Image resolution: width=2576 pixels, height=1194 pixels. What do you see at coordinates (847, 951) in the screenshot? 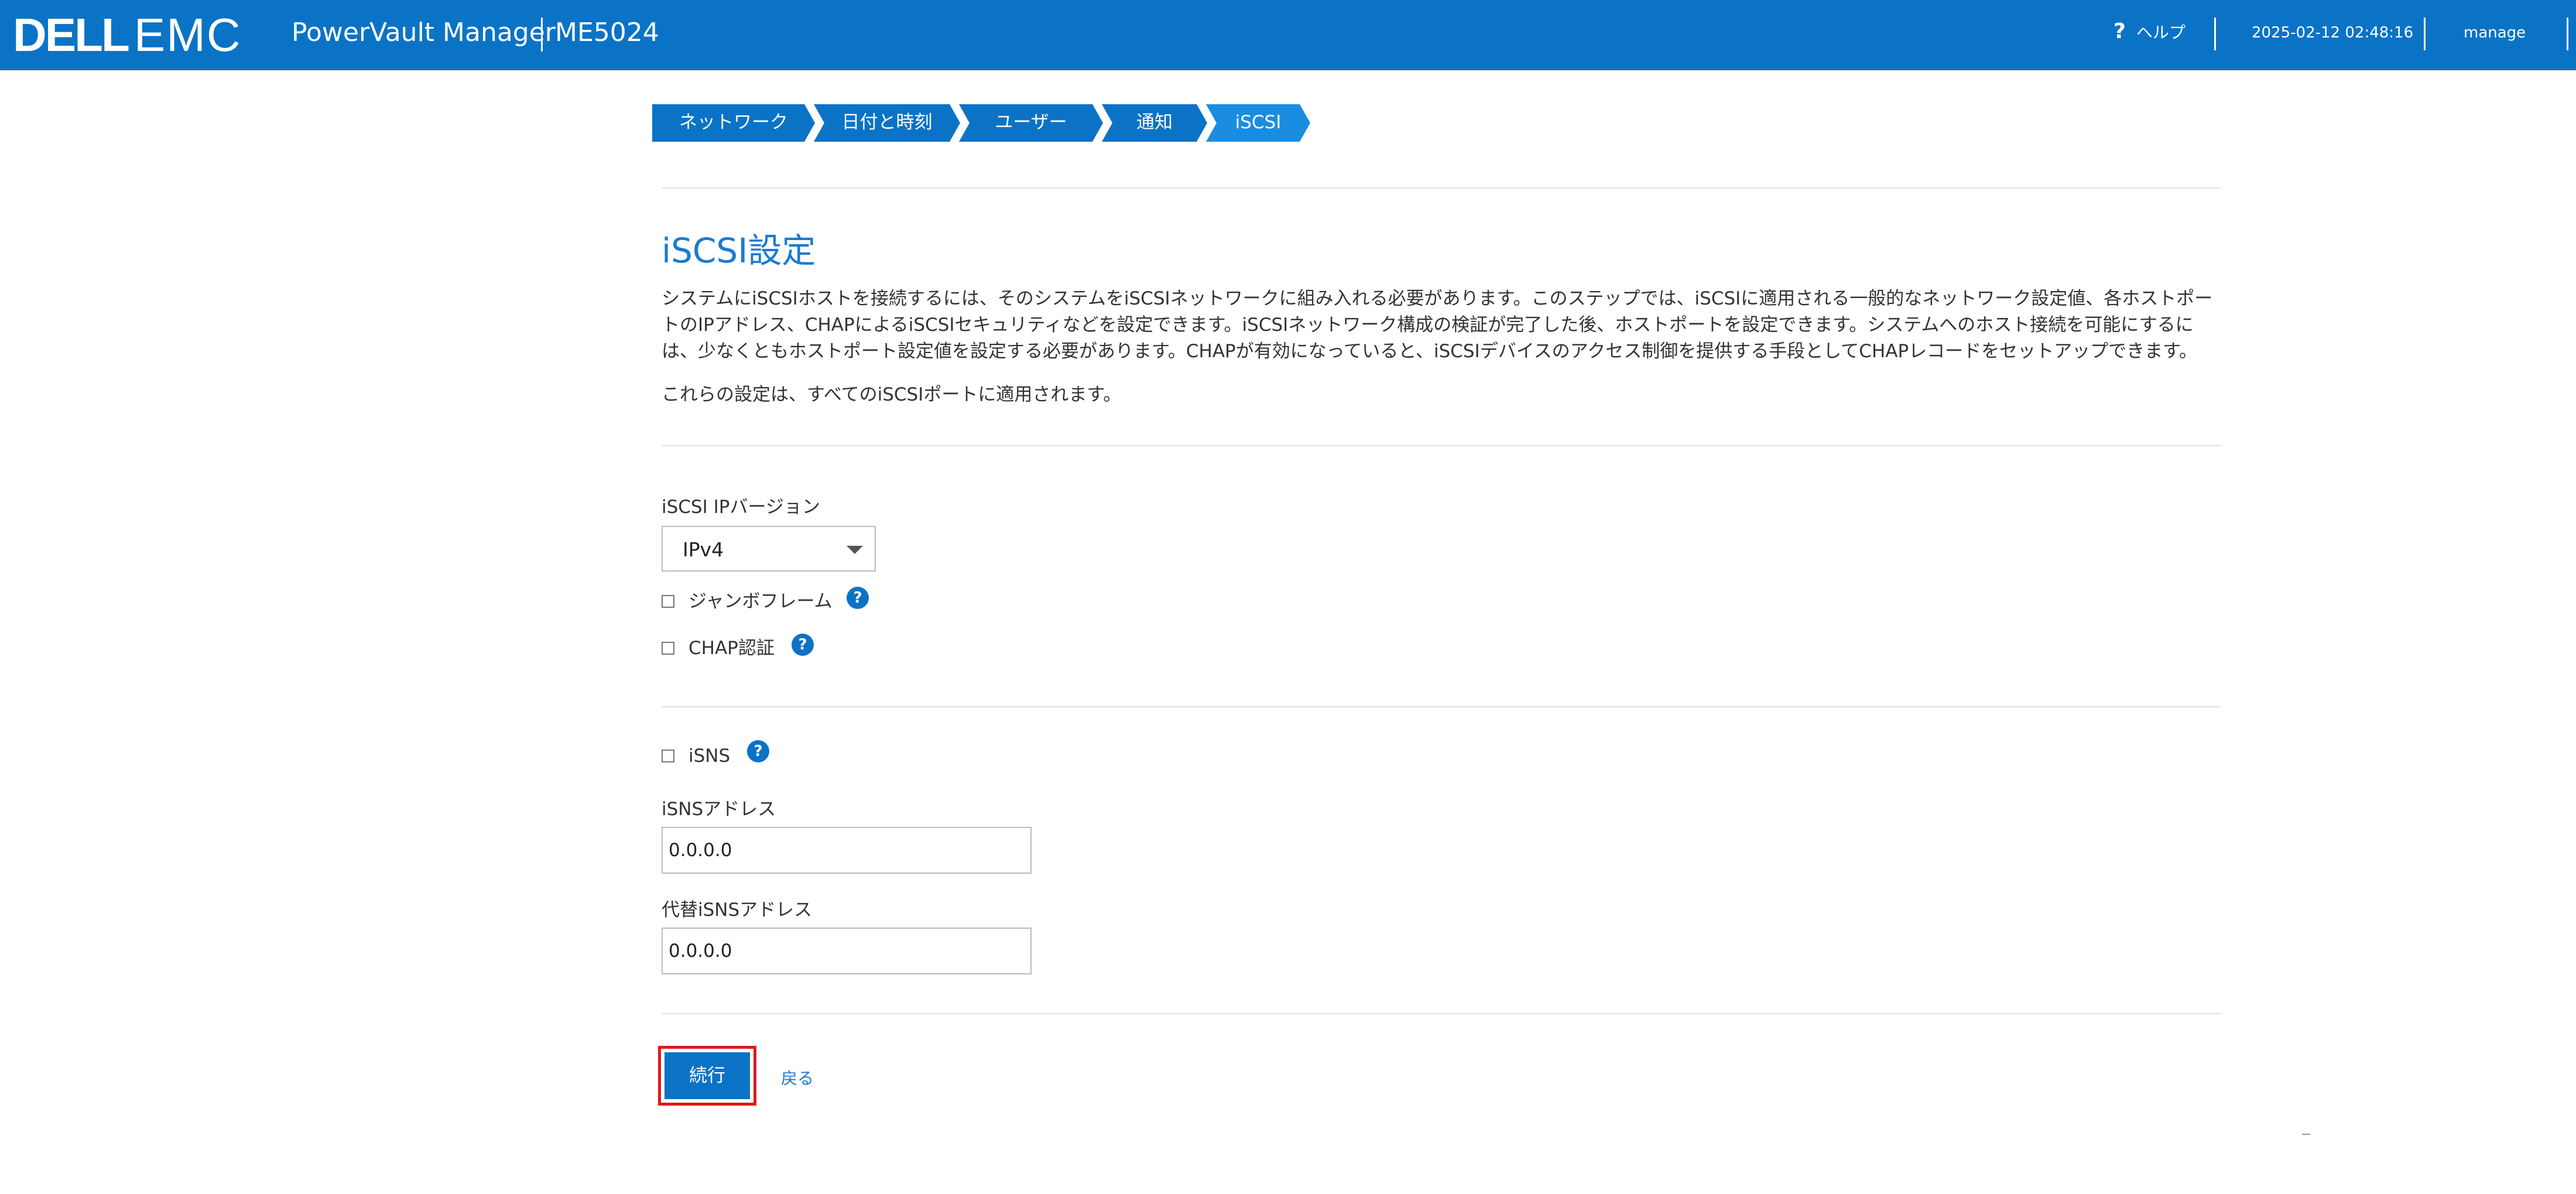
I see `alt-isns-address-input` at bounding box center [847, 951].